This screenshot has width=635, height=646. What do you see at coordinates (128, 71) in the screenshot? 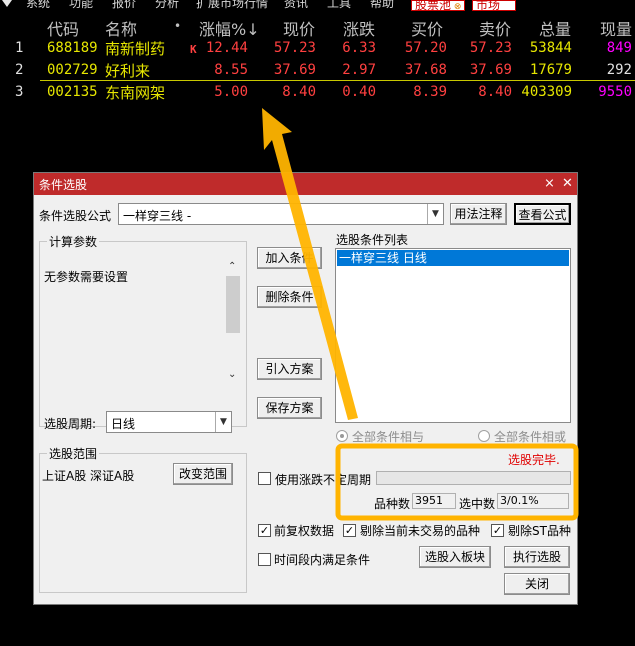
I see `stock-name: 好利来` at bounding box center [128, 71].